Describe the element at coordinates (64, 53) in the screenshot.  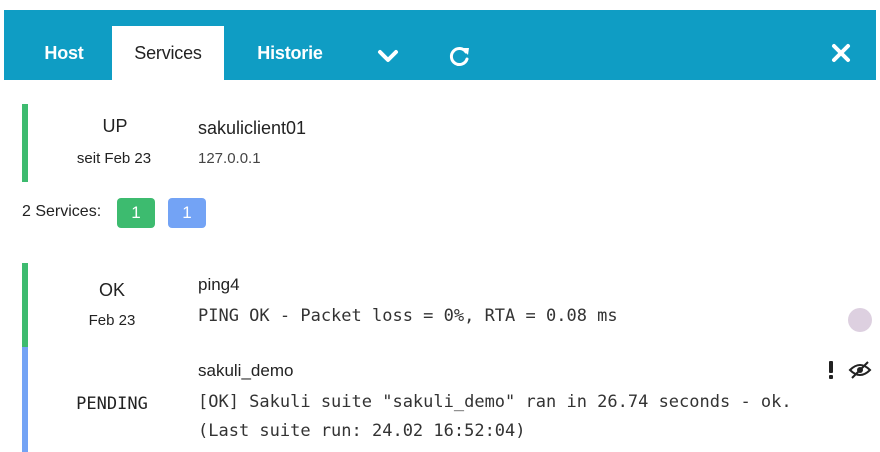
I see `tab-host: Host` at that location.